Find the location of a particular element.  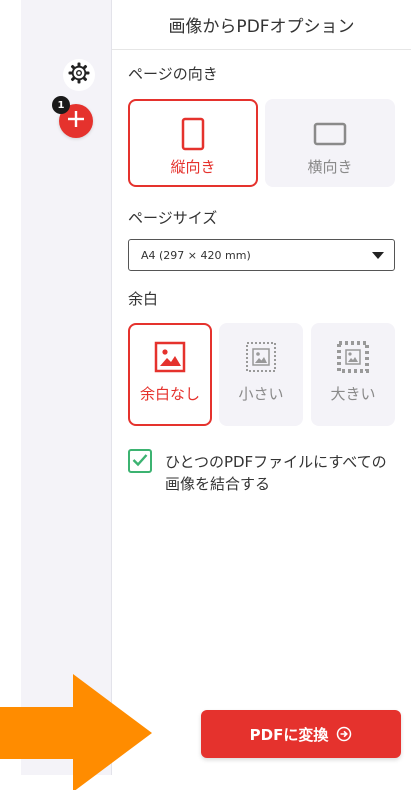

portrait-page-icon is located at coordinates (193, 136).